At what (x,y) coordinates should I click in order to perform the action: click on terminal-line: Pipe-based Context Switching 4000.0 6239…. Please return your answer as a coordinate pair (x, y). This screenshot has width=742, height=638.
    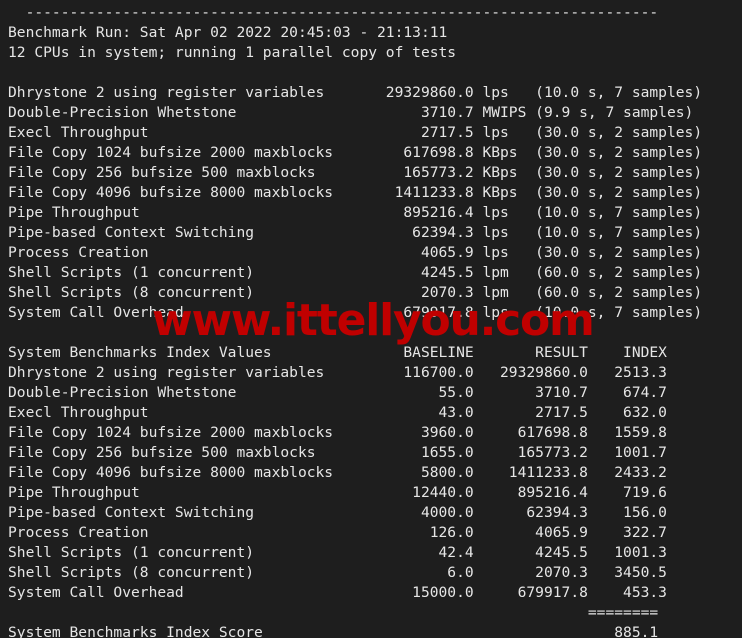
    Looking at the image, I should click on (337, 512).